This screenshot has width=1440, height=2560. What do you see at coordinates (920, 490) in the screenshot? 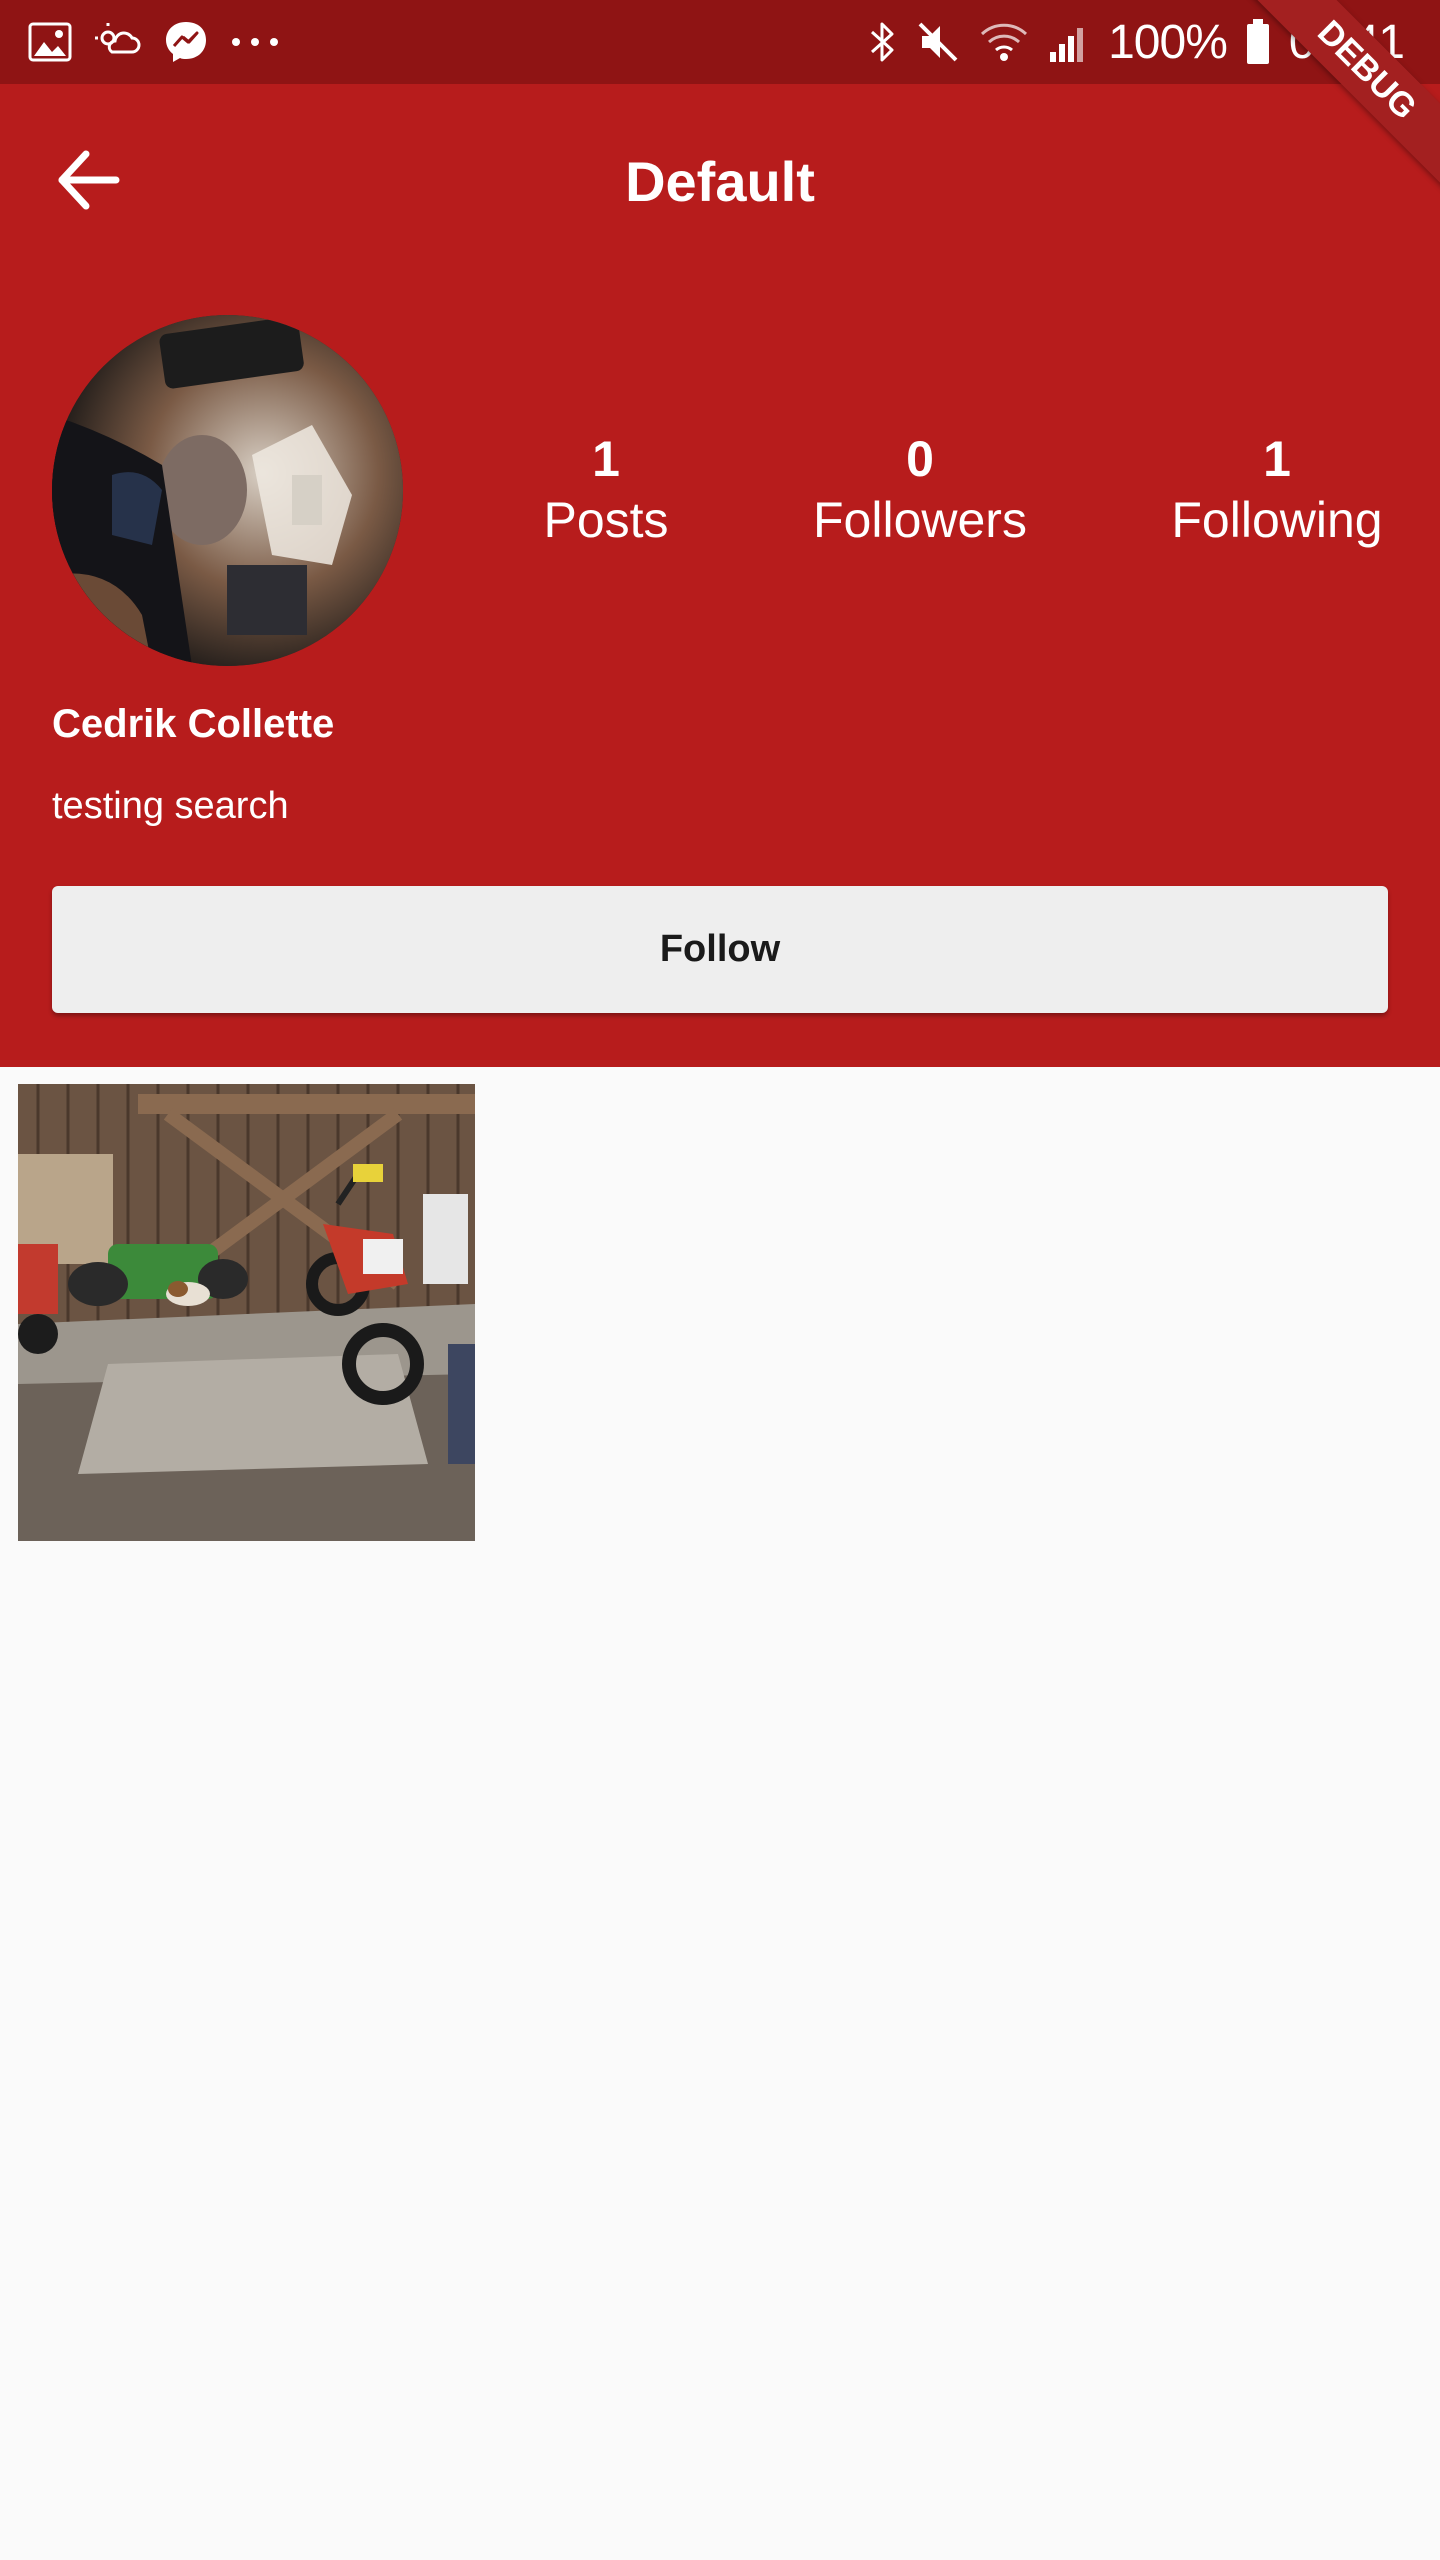
I see `stat-followers: 0 Followers` at bounding box center [920, 490].